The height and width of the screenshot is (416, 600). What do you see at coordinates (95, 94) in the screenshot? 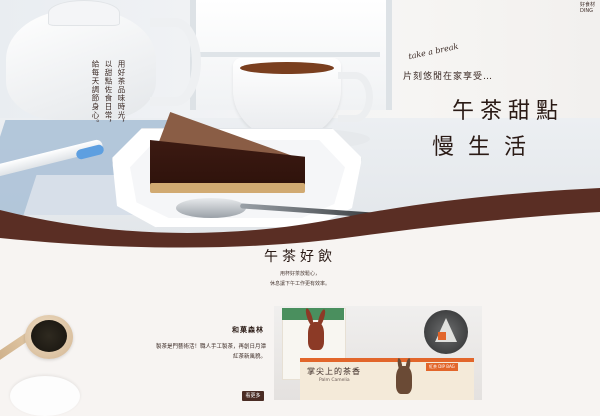
I see `hero-side-text-3: 給每天調節身心。` at bounding box center [95, 94].